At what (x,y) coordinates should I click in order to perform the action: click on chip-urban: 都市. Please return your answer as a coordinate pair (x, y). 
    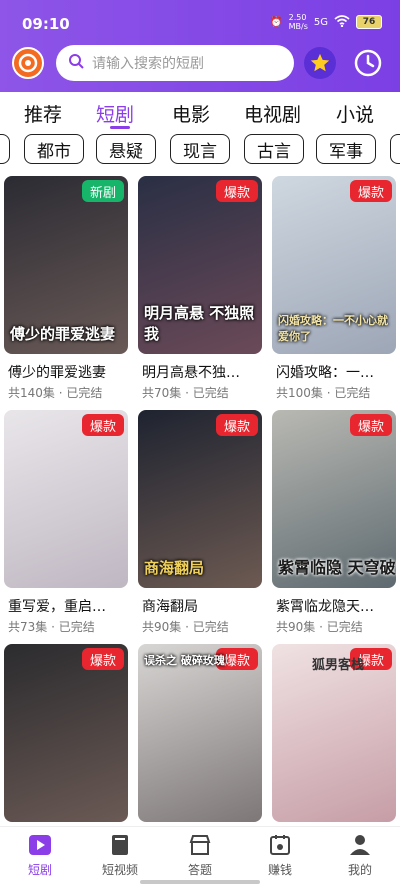
    Looking at the image, I should click on (54, 149).